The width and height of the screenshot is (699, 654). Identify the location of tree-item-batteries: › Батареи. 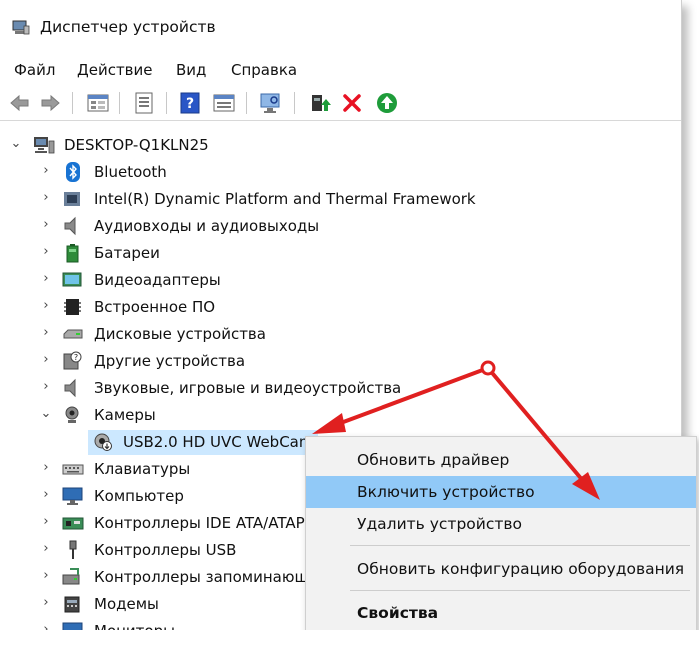
(340, 253).